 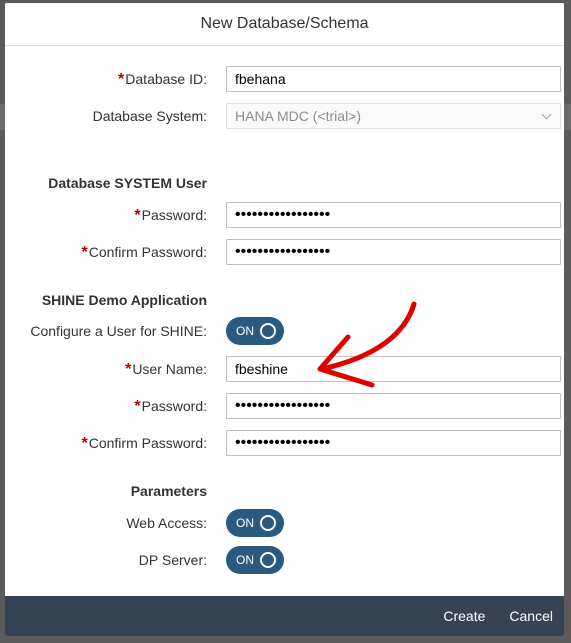 I want to click on database-system-value: HANA MDC (<trial>), so click(x=298, y=116).